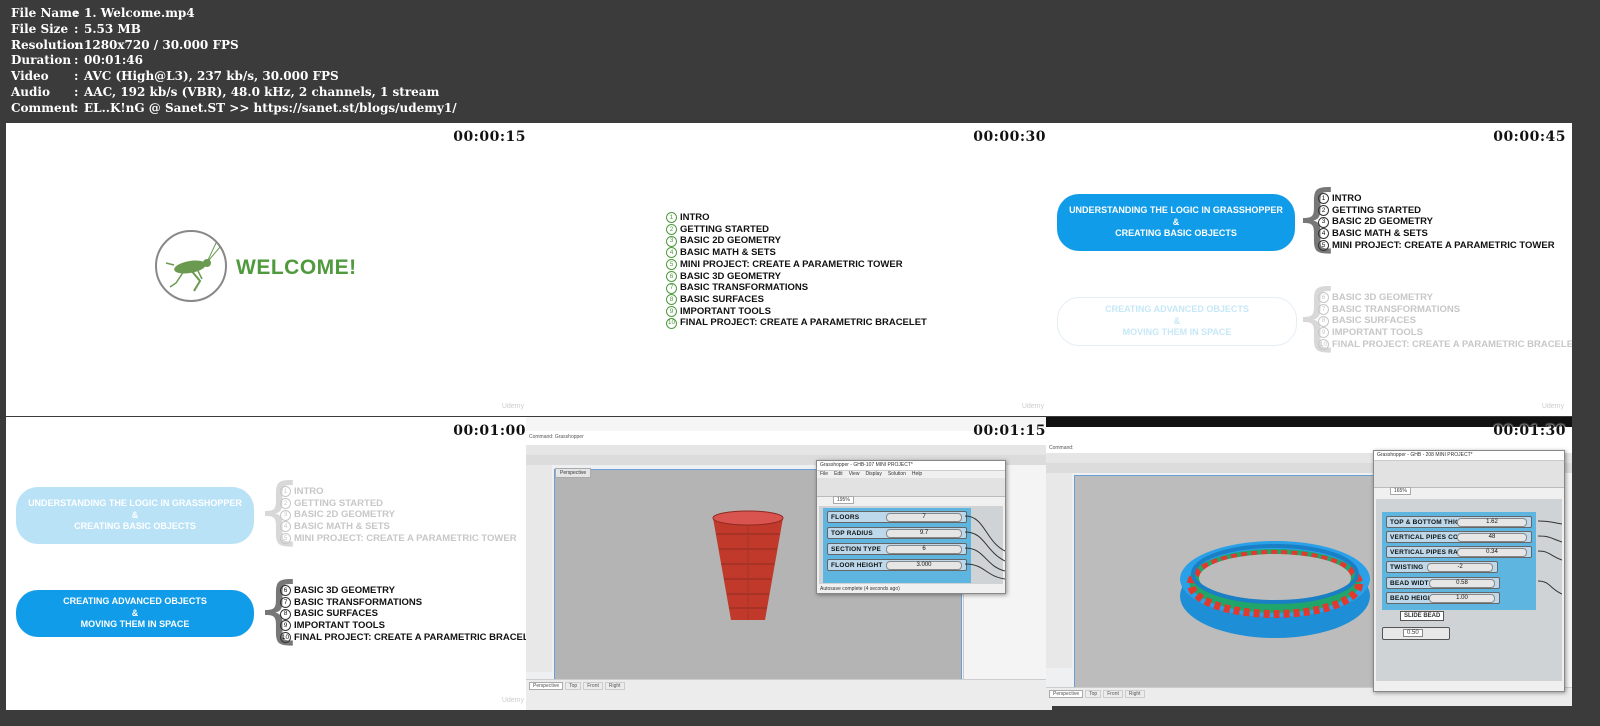 The image size is (1600, 726). Describe the element at coordinates (1009, 137) in the screenshot. I see `timestamp: 00:00:30` at that location.